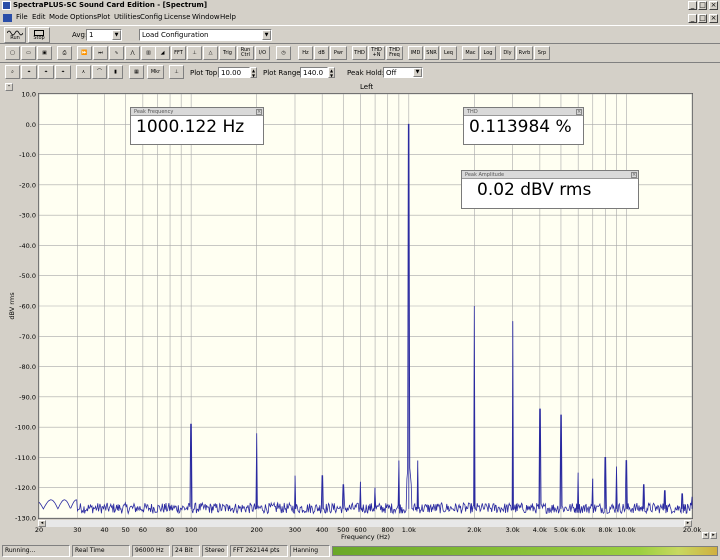  I want to click on x-tick-label: 5.0k, so click(561, 530).